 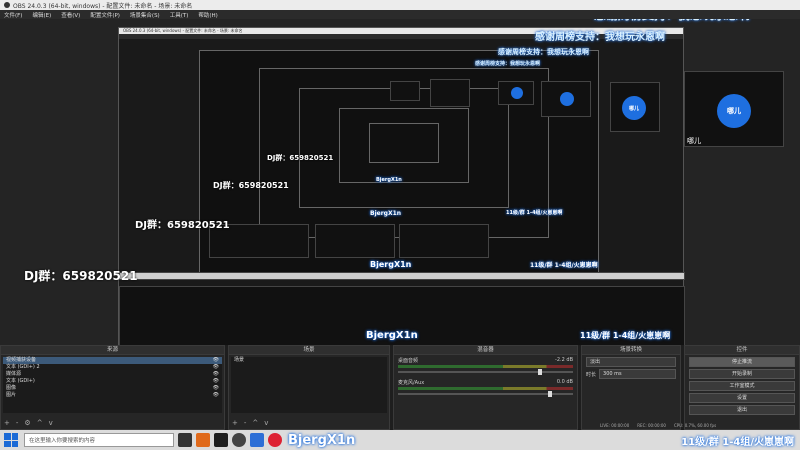 What do you see at coordinates (600, 37) in the screenshot?
I see `thanks-overlay-2: 感谢周榜支持：我想玩永恩啊` at bounding box center [600, 37].